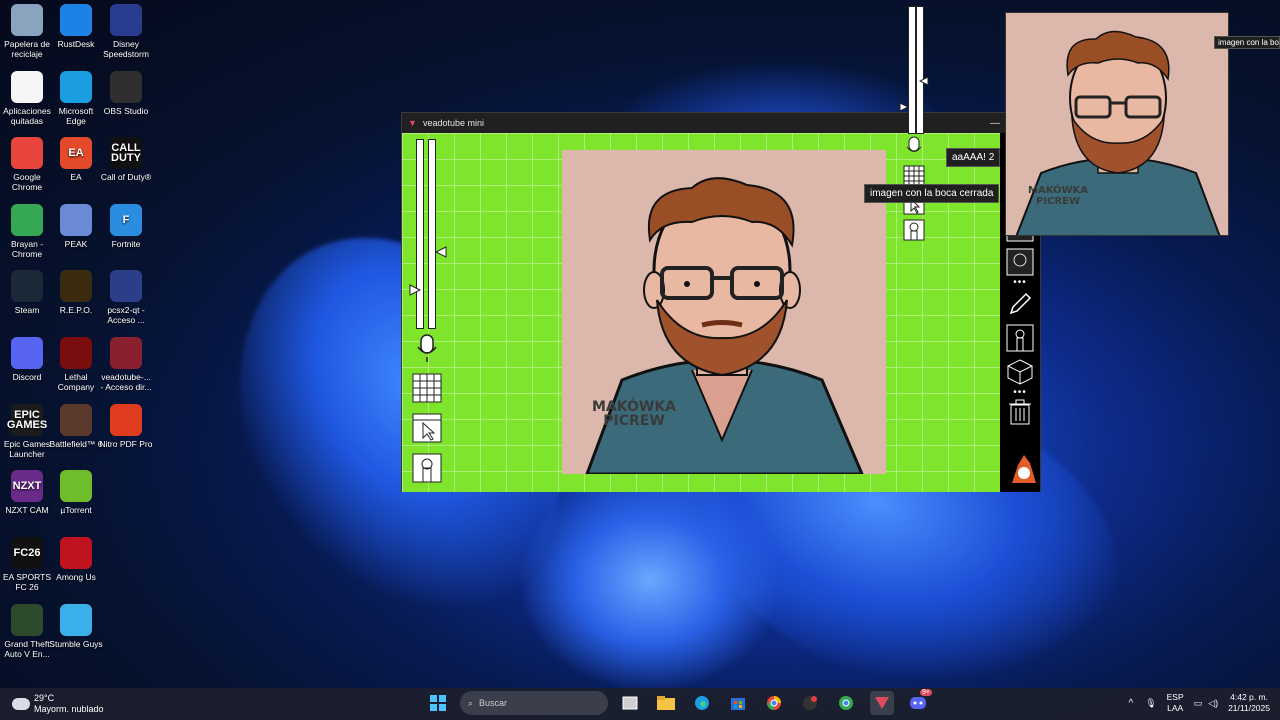 This screenshot has height=720, width=1280. I want to click on pencil-icon, so click(1020, 304).